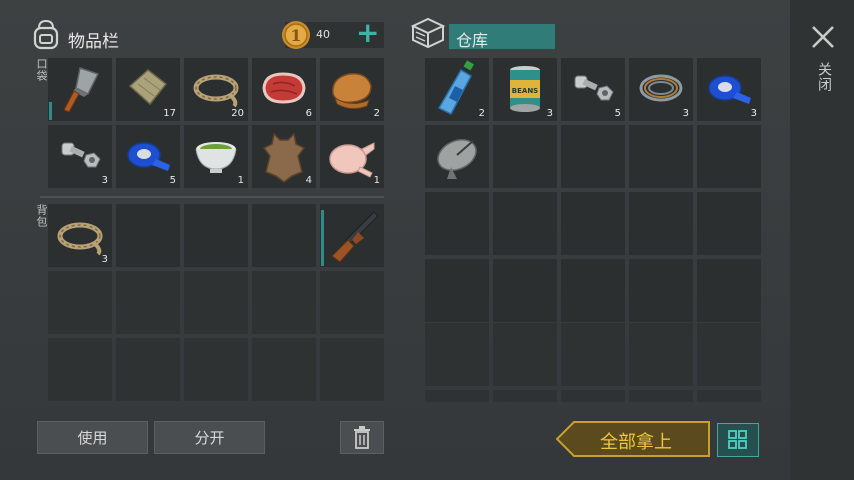 Image resolution: width=854 pixels, height=480 pixels. Describe the element at coordinates (41, 70) in the screenshot. I see `pocket-label: 口袋` at that location.